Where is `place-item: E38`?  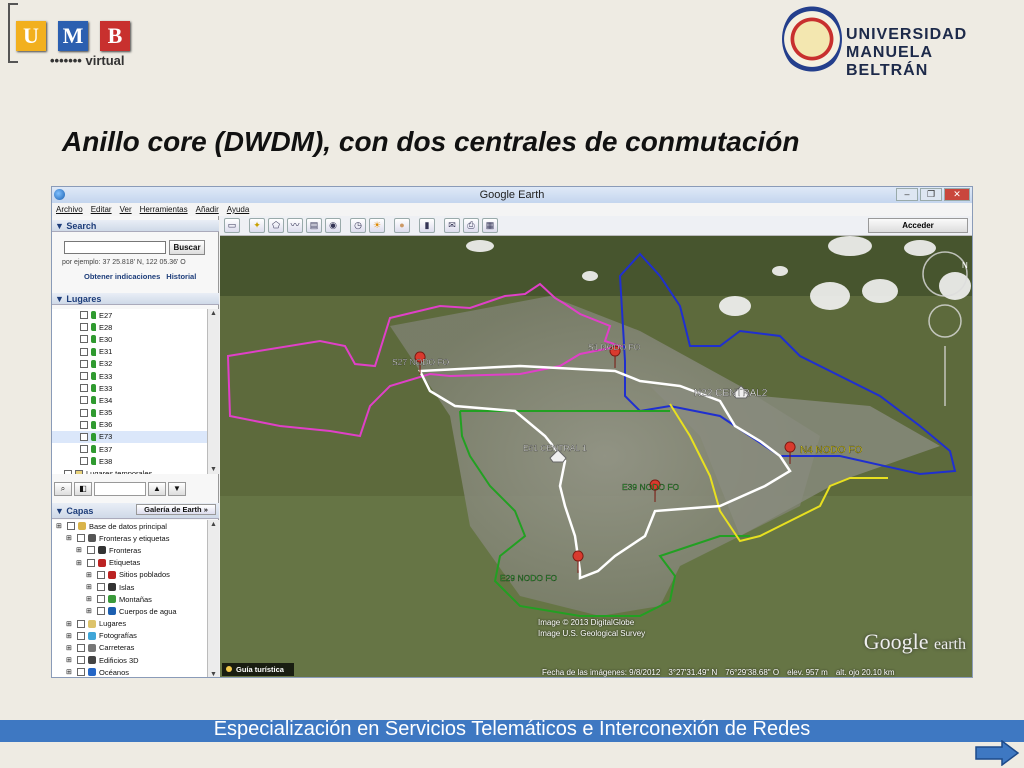
place-item: E38 is located at coordinates (129, 461).